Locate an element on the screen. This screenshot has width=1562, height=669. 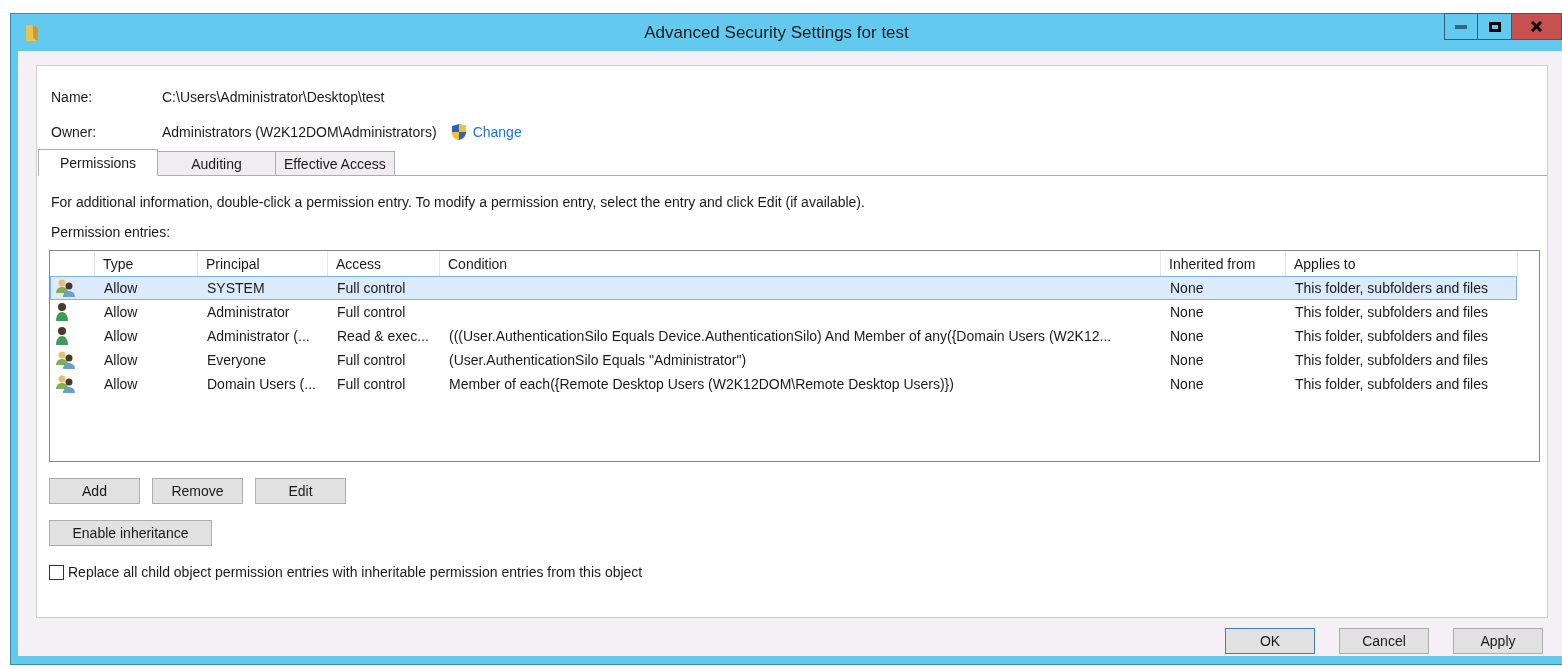
inheritance-button: Enable inheritance is located at coordinates (130, 533).